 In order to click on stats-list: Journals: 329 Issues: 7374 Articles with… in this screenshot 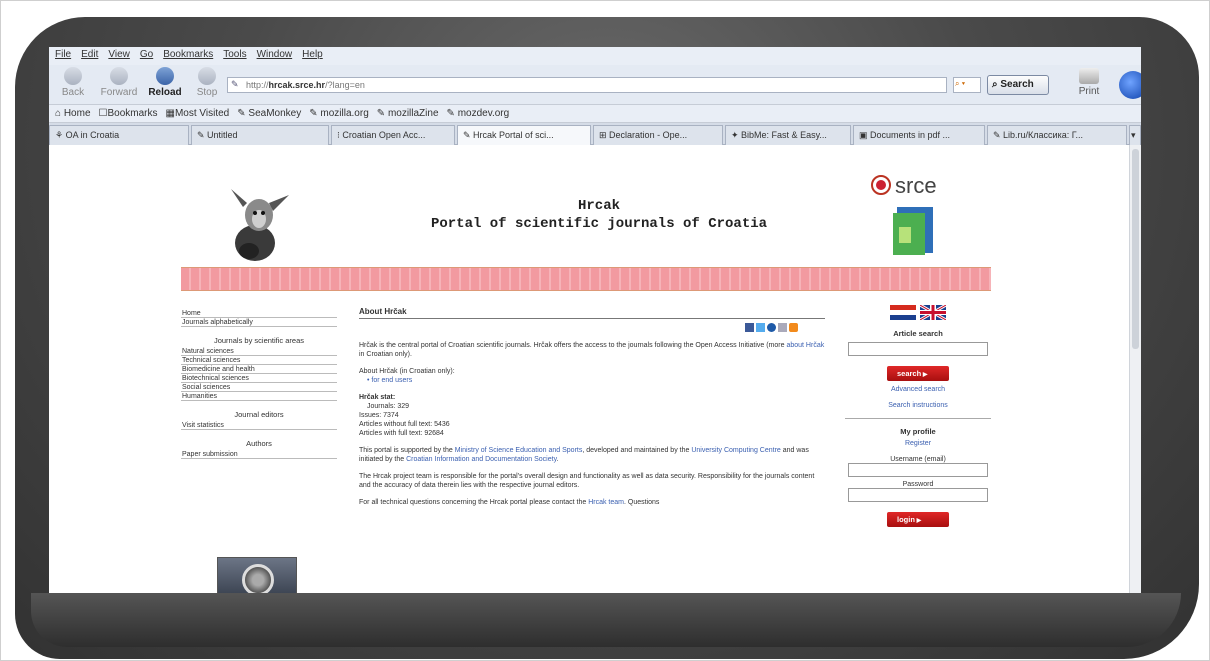, I will do `click(404, 420)`.